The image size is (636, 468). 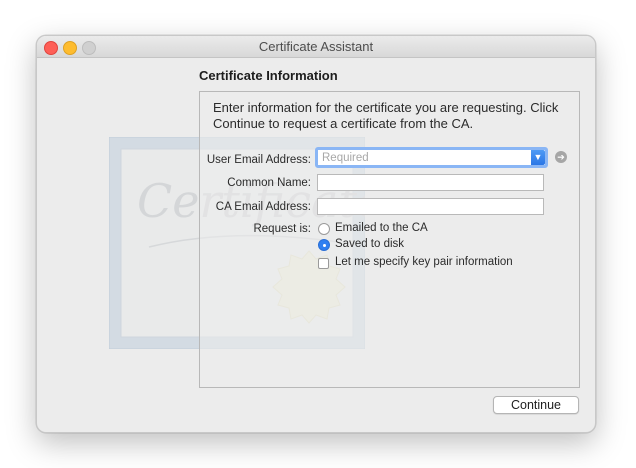 I want to click on ca-email-field, so click(x=430, y=206).